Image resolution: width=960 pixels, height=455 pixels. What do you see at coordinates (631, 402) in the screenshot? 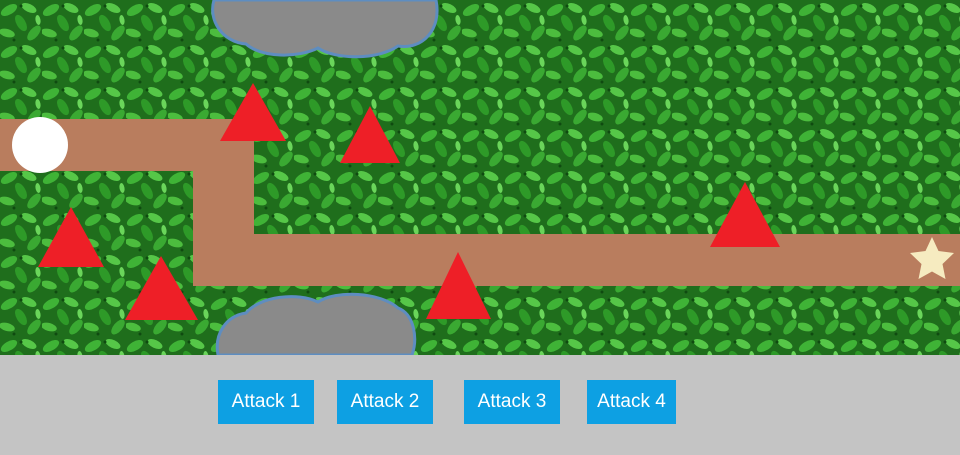
I see `attack-4-button: Attack 4` at bounding box center [631, 402].